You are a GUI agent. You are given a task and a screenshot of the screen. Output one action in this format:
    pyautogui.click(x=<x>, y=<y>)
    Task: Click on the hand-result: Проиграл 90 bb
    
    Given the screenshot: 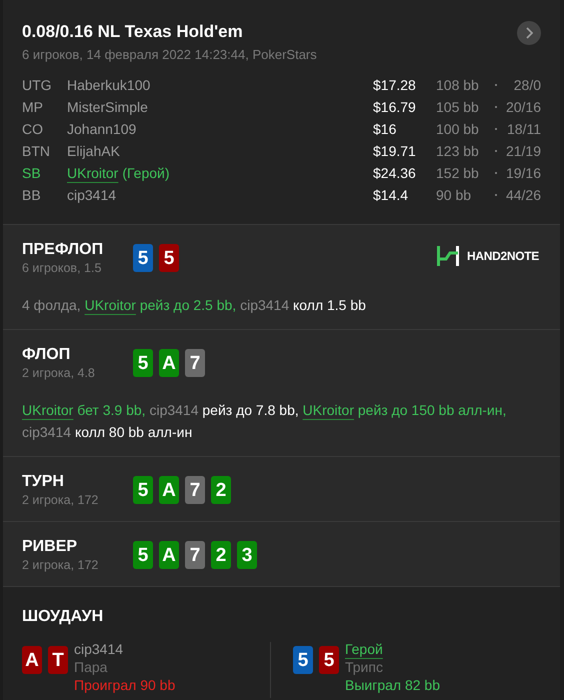 What is the action you would take?
    pyautogui.click(x=125, y=685)
    